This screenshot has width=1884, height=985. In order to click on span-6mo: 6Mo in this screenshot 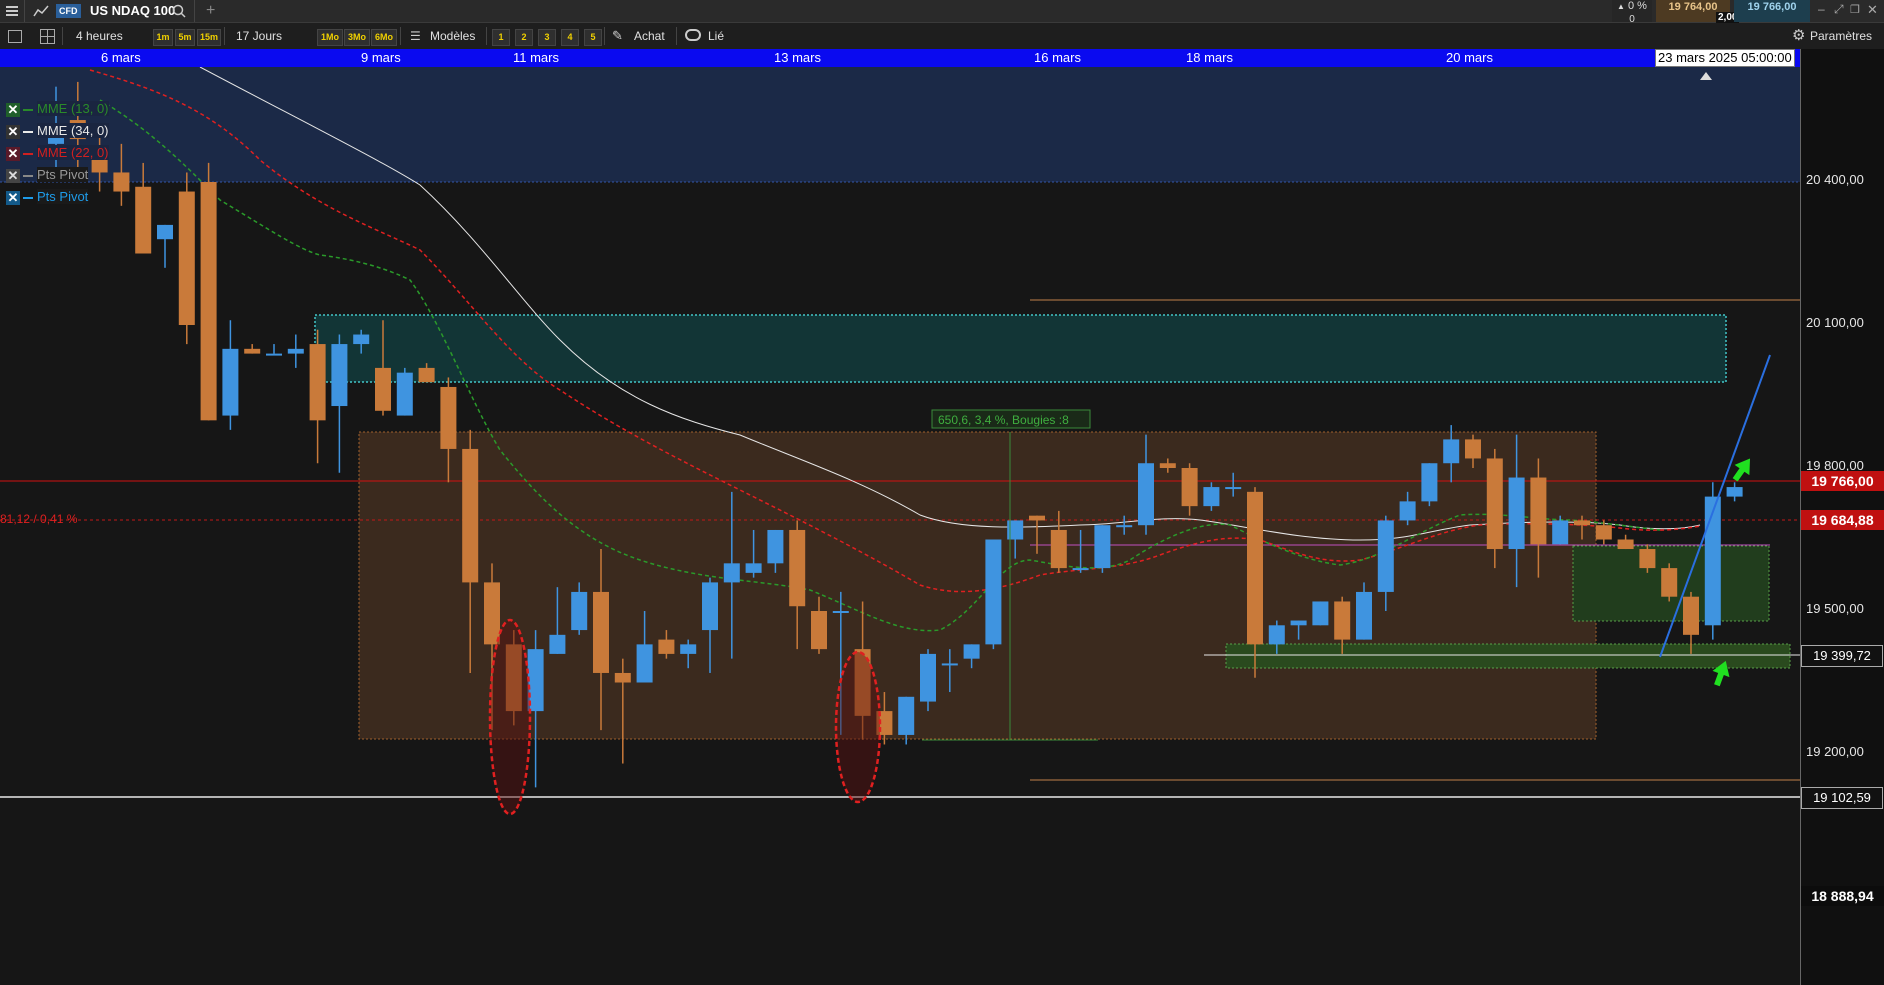, I will do `click(384, 37)`.